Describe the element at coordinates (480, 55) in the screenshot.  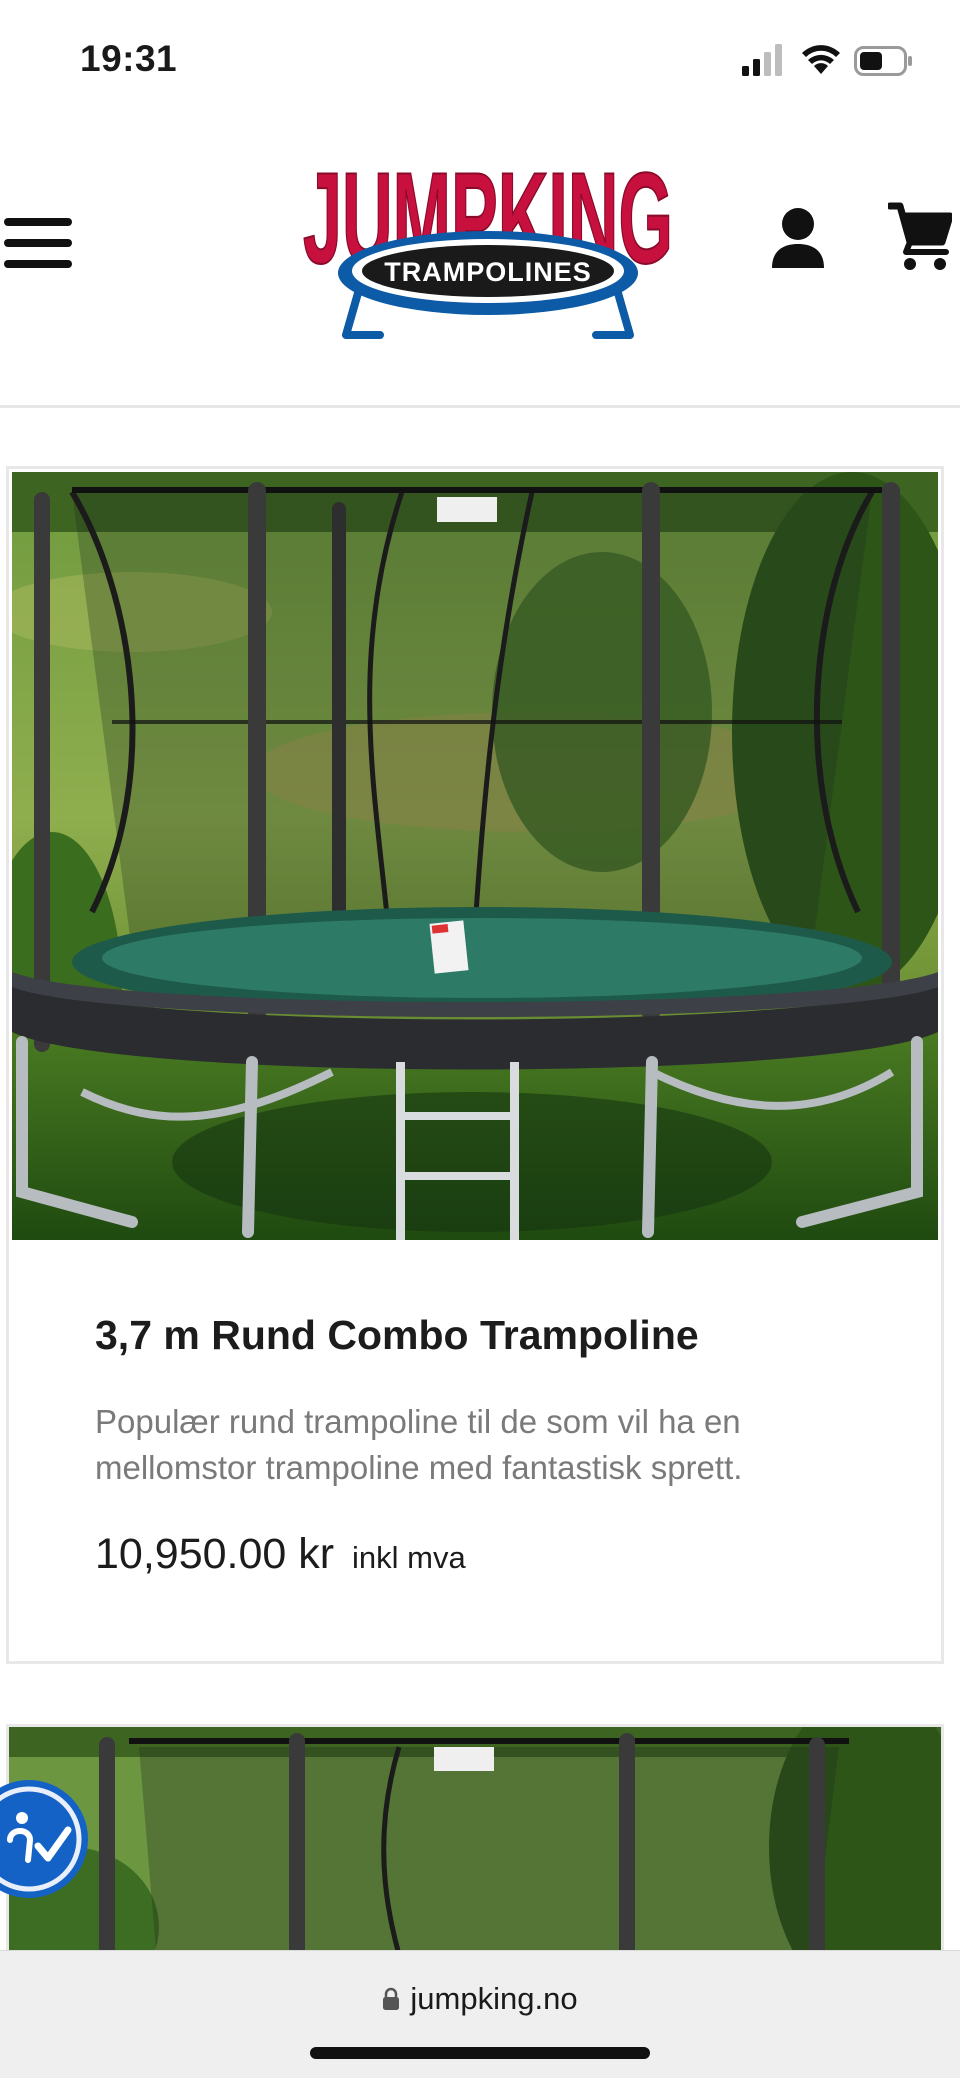
I see `status-bar: 19:31` at that location.